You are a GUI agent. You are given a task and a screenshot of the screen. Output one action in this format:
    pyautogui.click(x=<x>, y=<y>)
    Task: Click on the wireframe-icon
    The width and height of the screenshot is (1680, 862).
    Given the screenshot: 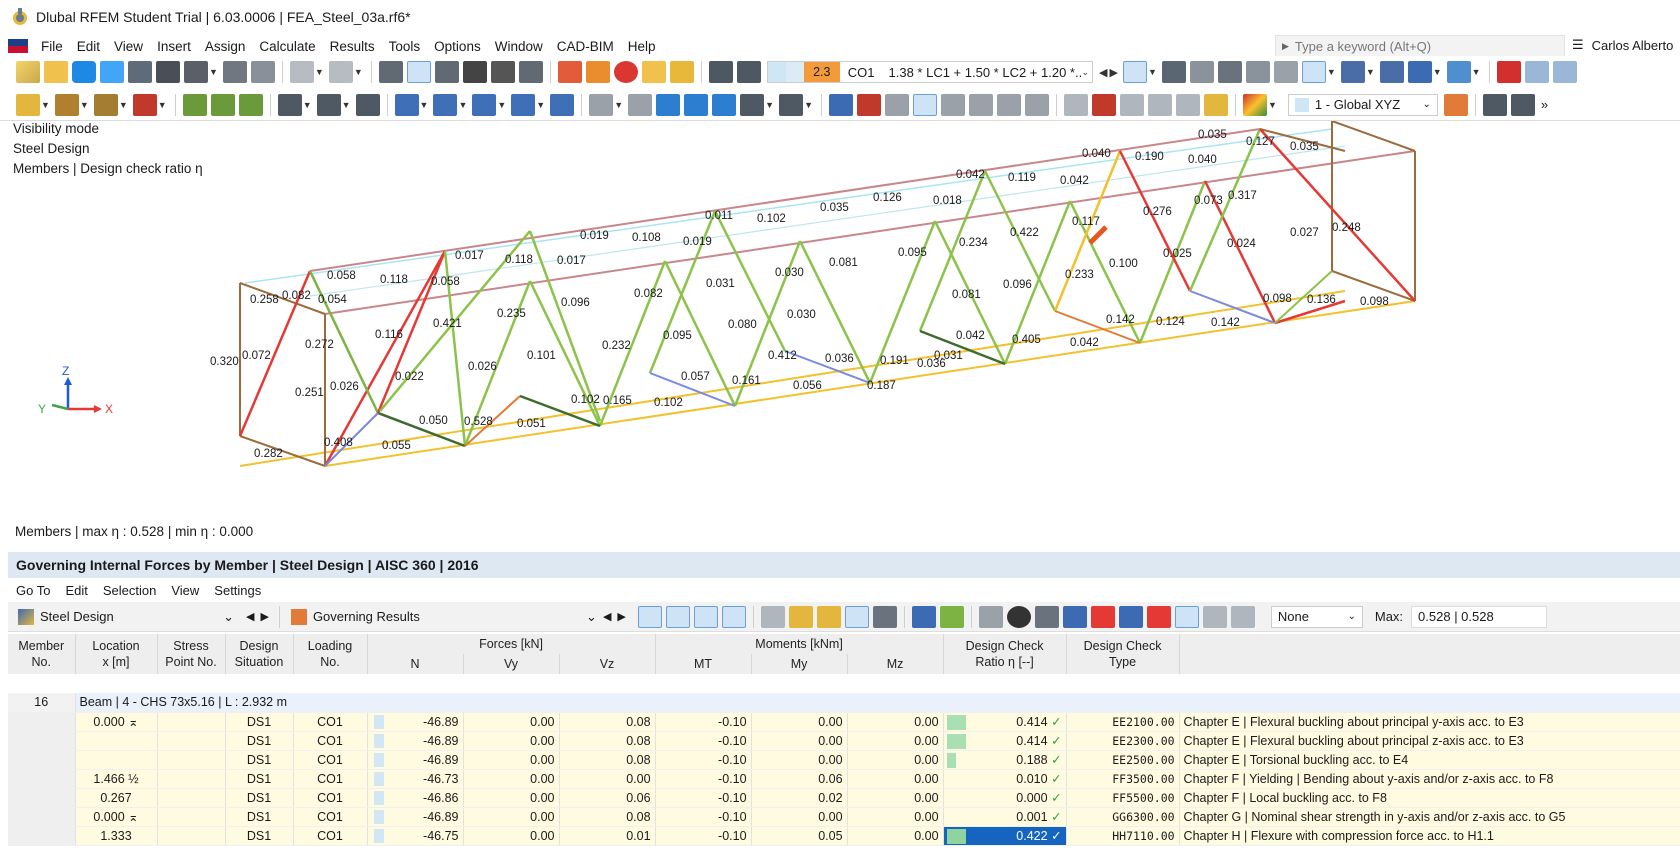 What is the action you would take?
    pyautogui.click(x=791, y=104)
    